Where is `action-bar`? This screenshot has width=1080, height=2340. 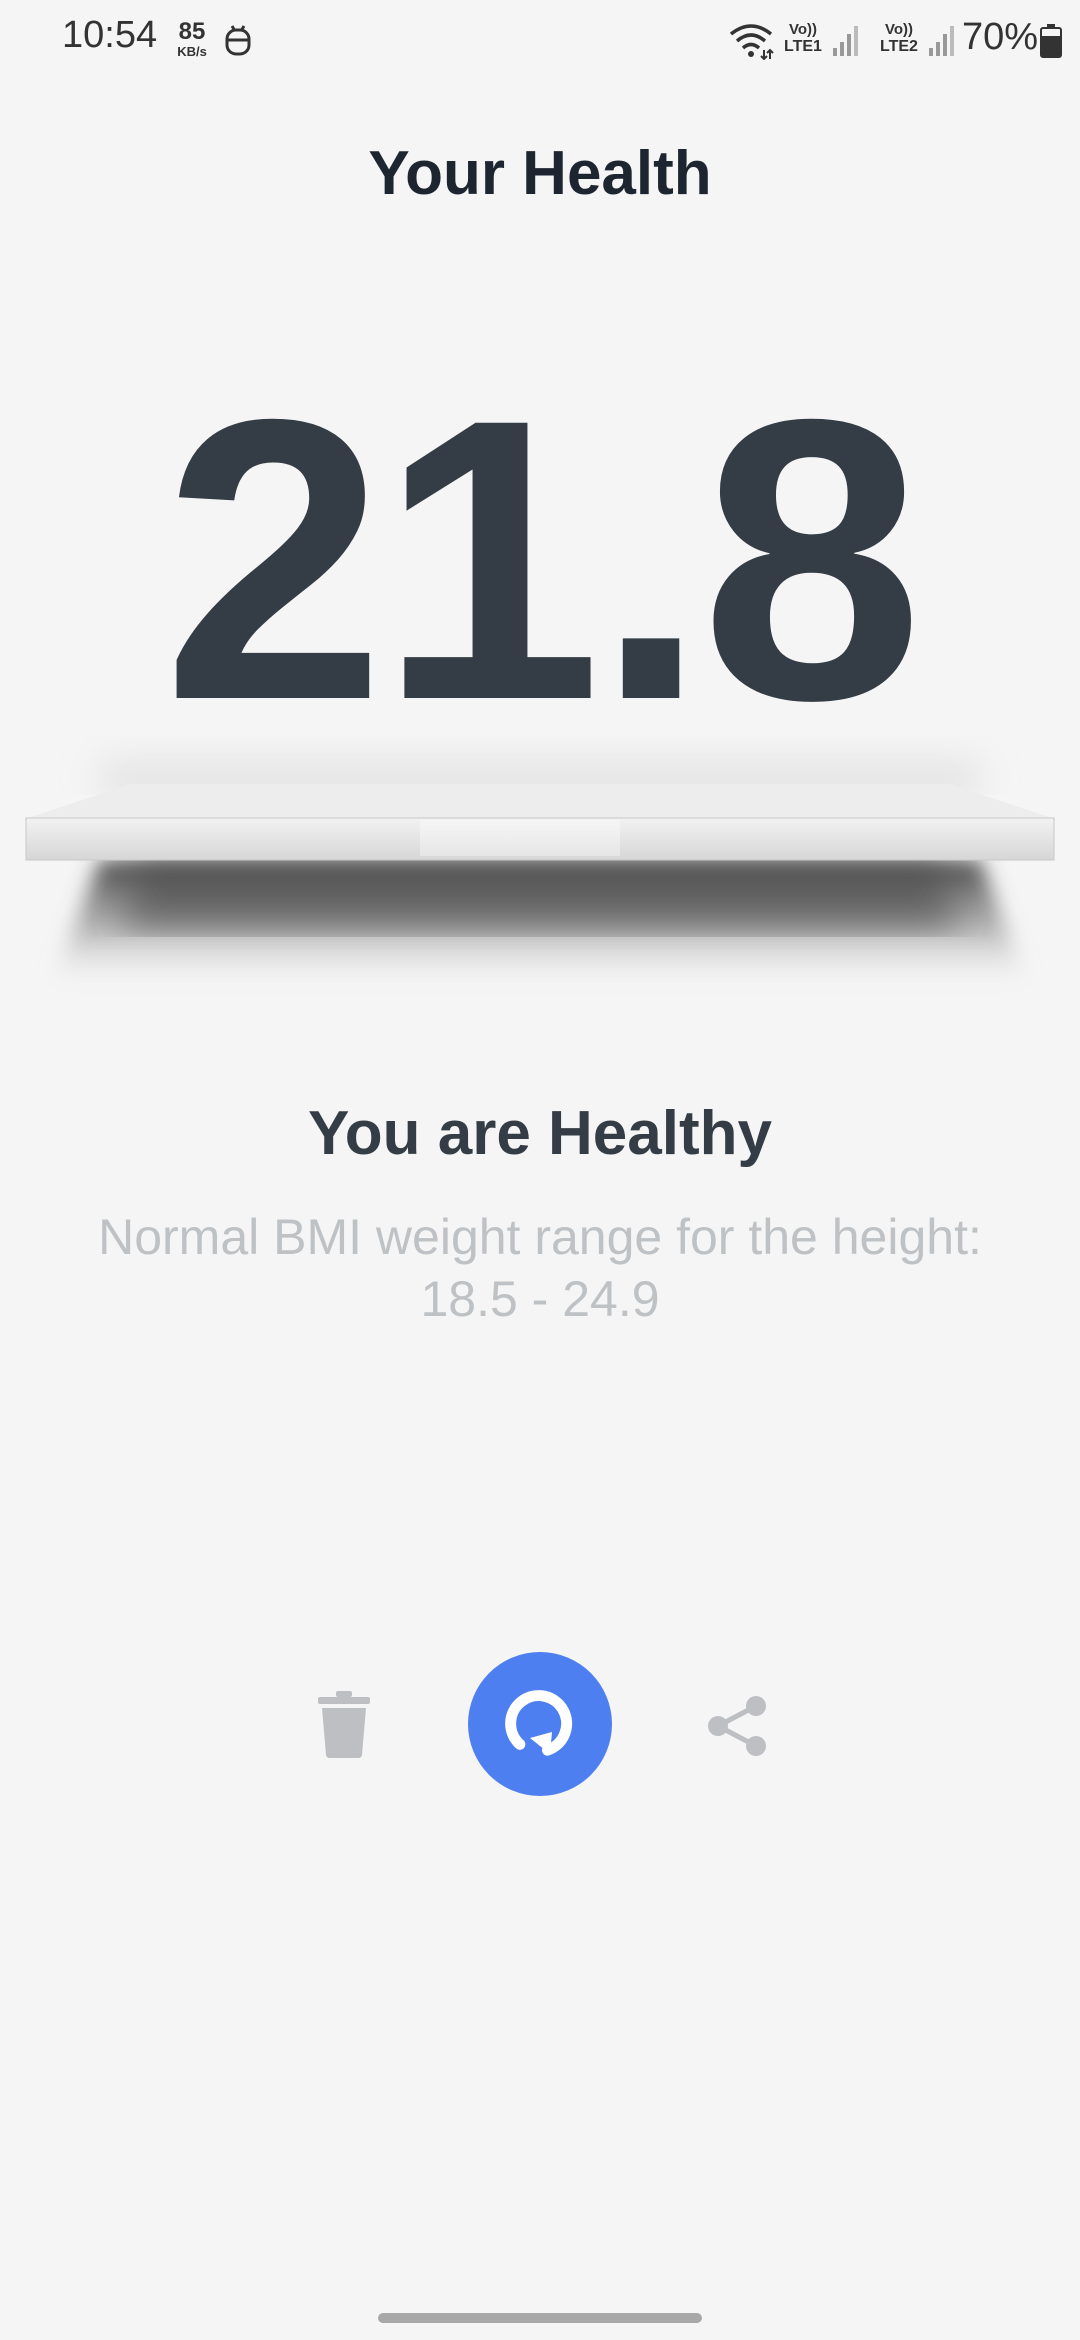 action-bar is located at coordinates (540, 1725).